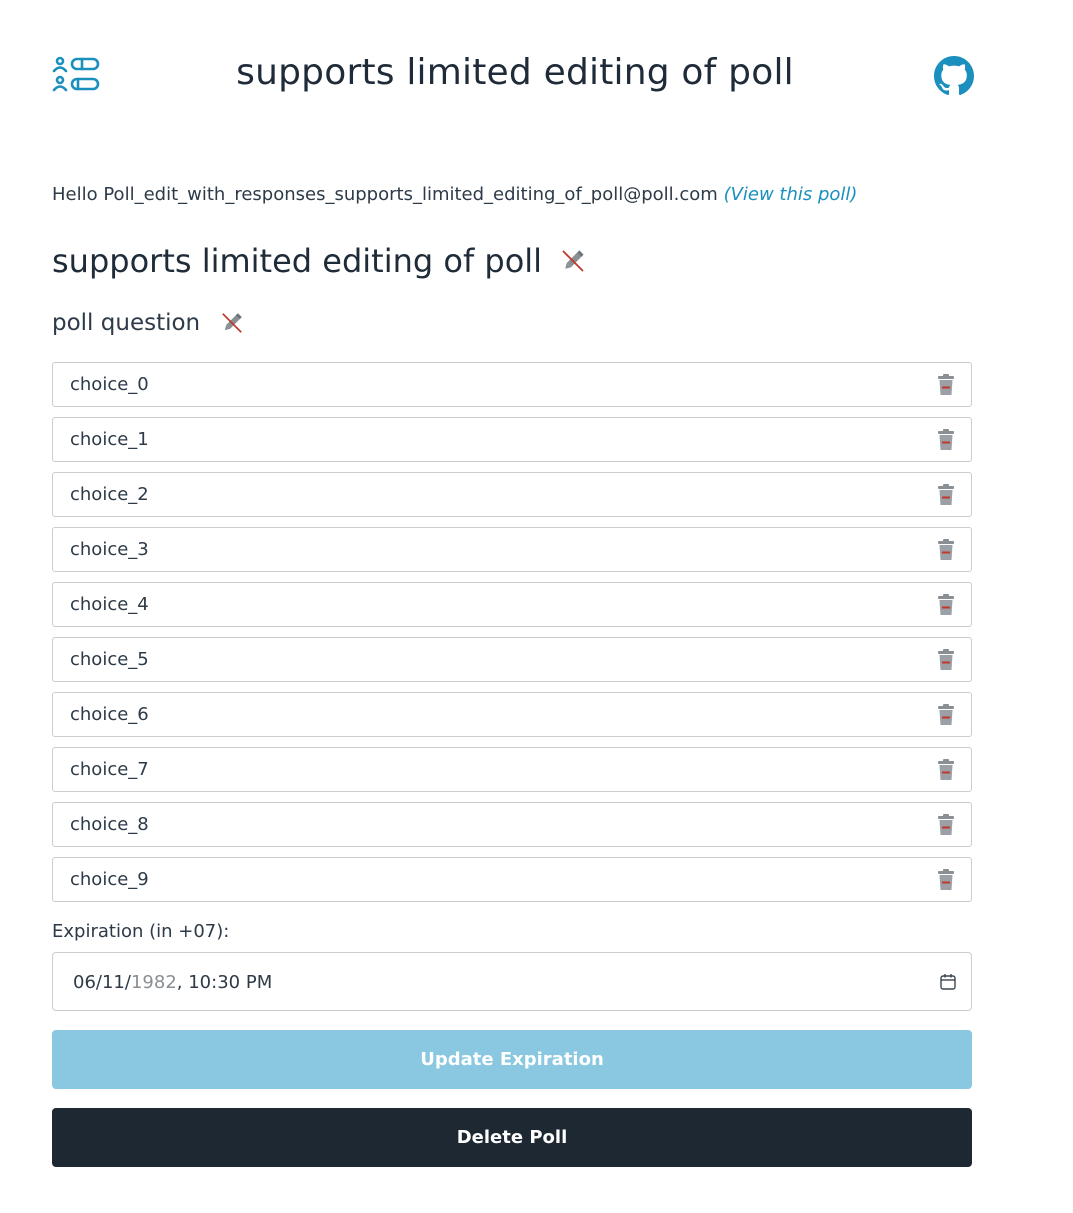 This screenshot has width=1073, height=1213. What do you see at coordinates (109, 494) in the screenshot?
I see `choice-label: choice_2` at bounding box center [109, 494].